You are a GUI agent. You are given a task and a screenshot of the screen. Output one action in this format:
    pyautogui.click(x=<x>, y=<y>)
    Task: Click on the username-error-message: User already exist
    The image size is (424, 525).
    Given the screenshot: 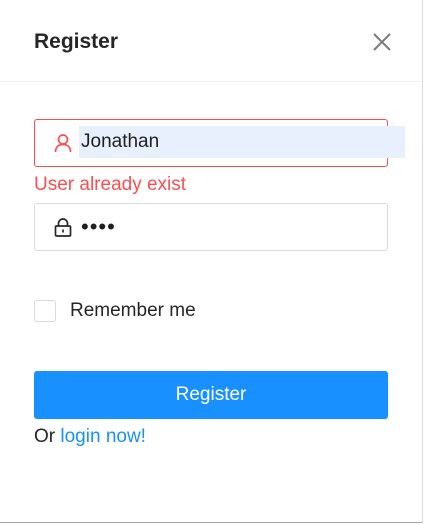 What is the action you would take?
    pyautogui.click(x=110, y=184)
    